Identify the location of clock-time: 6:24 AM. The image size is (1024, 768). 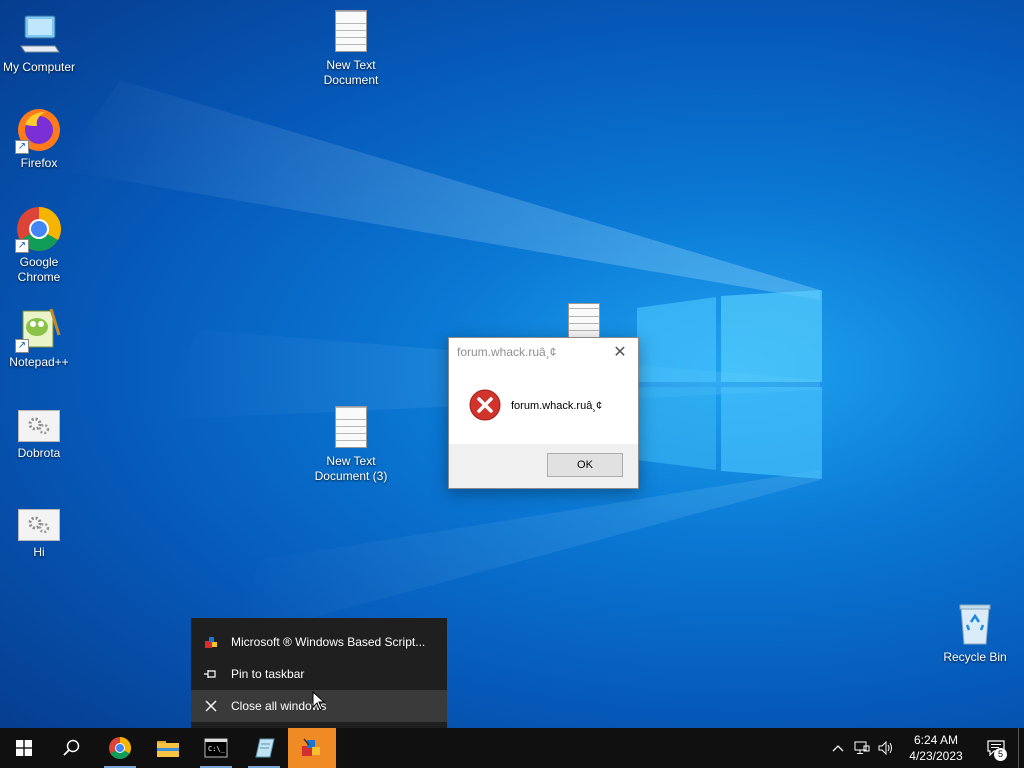
(936, 740).